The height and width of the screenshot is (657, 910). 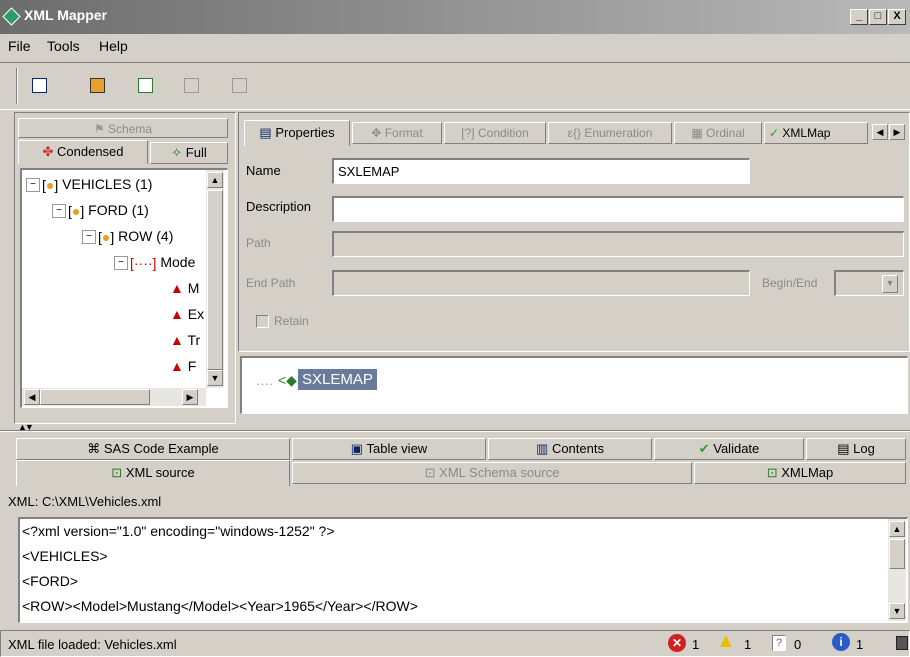 I want to click on table-view-icon: ▣, so click(x=357, y=448).